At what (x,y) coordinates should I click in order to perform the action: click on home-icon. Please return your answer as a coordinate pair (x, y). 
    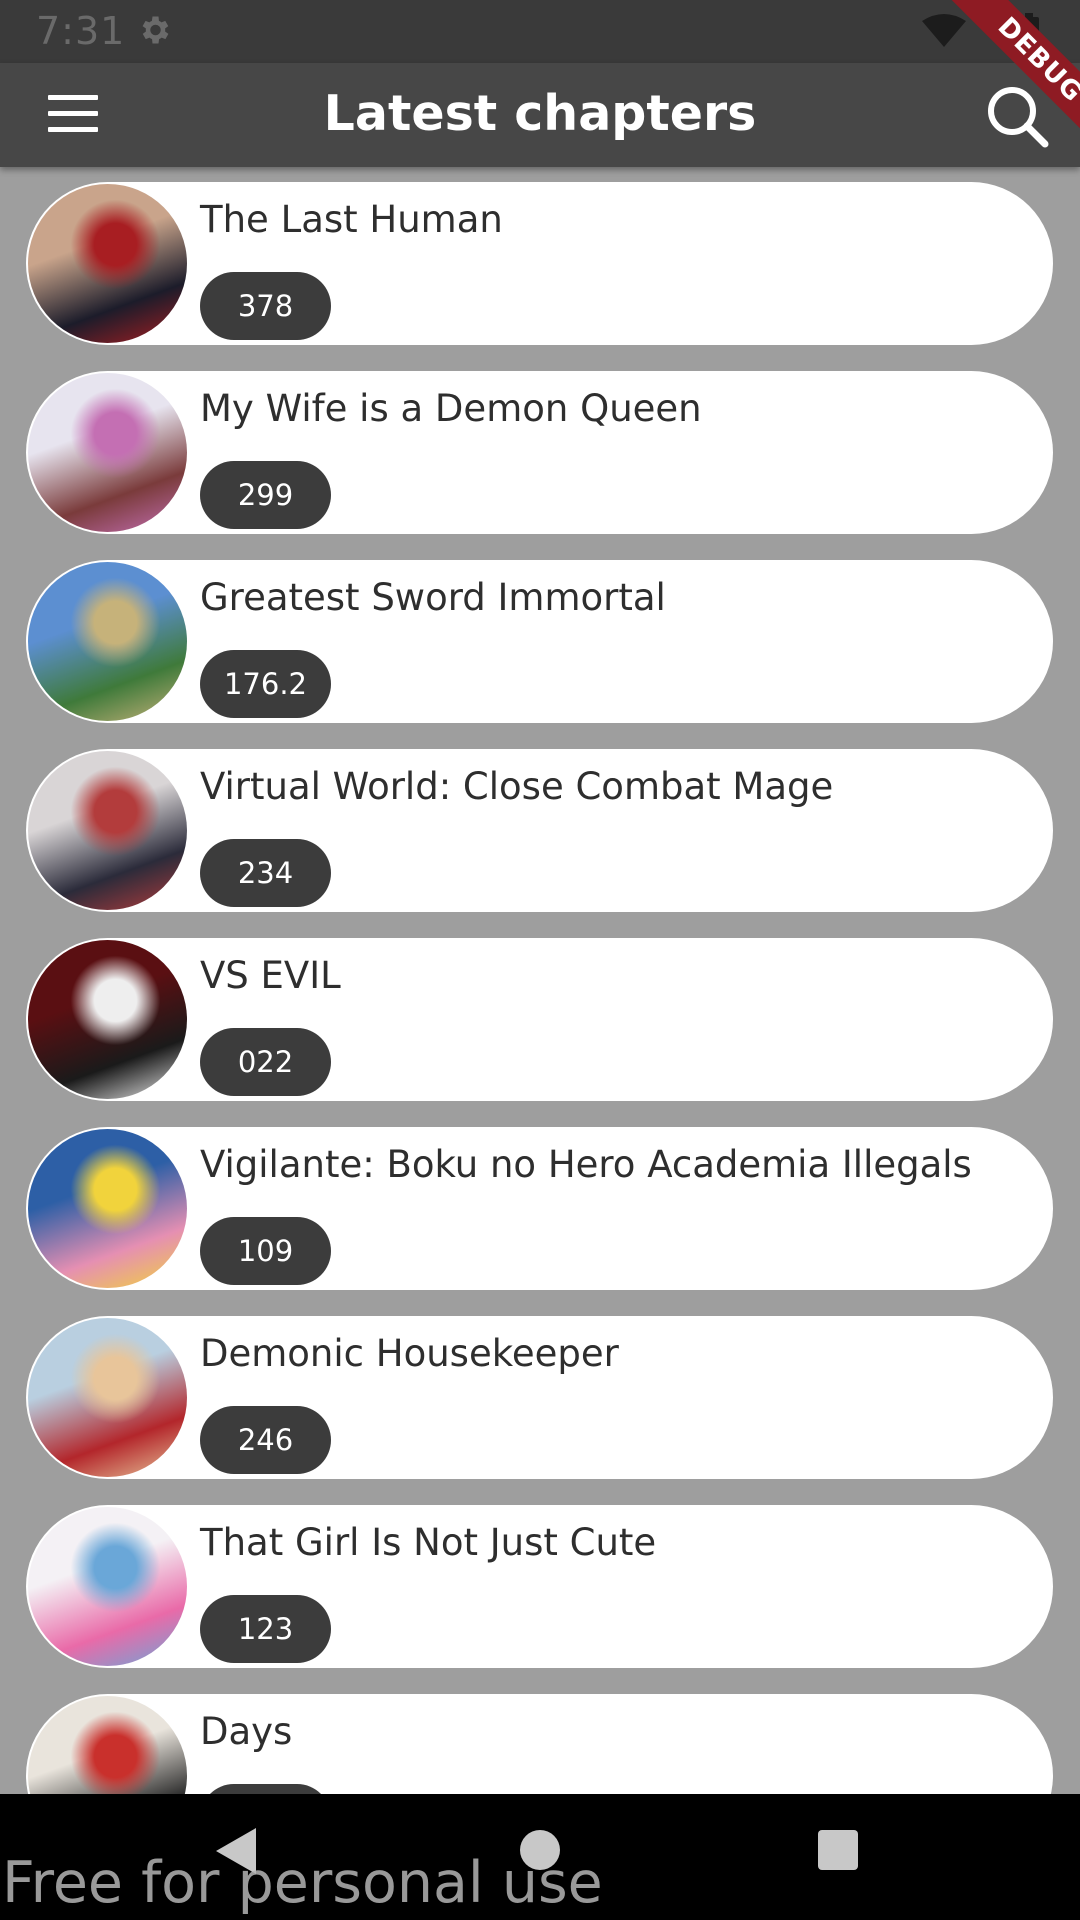
    Looking at the image, I should click on (540, 1850).